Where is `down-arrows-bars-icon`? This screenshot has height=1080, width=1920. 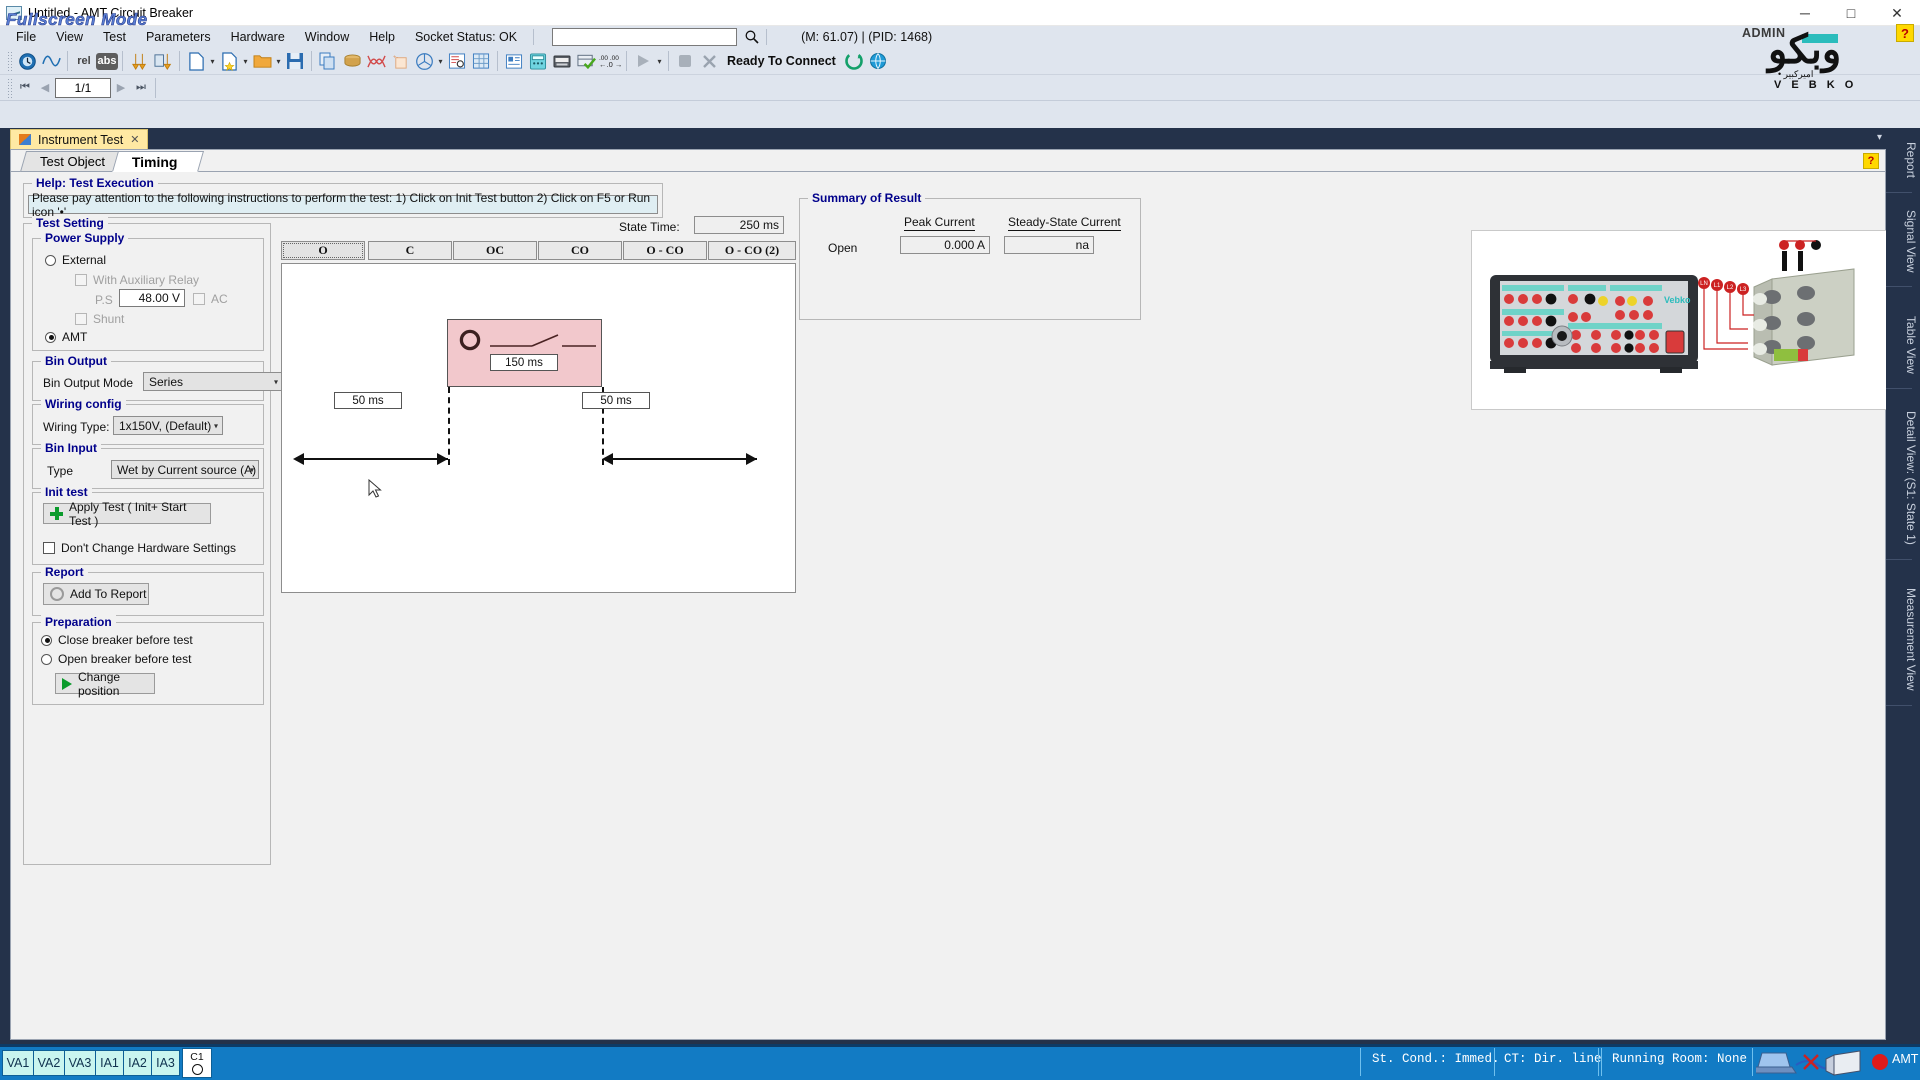 down-arrows-bars-icon is located at coordinates (163, 61).